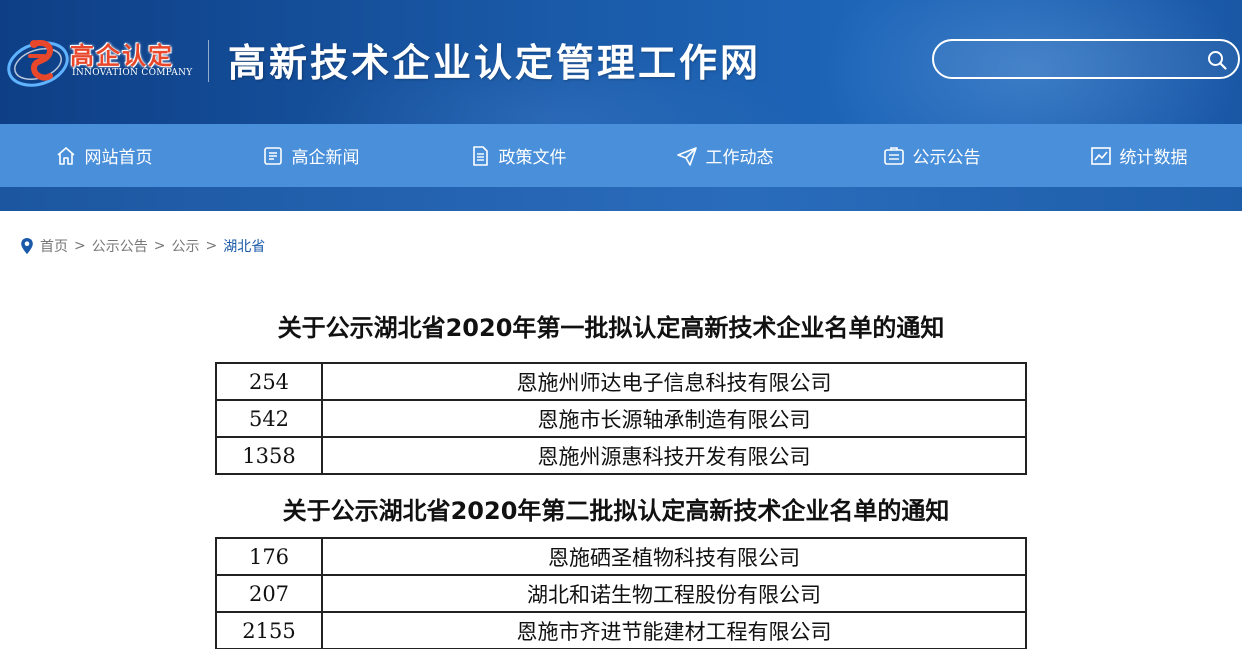  What do you see at coordinates (38, 63) in the screenshot?
I see `logo-swirl-icon` at bounding box center [38, 63].